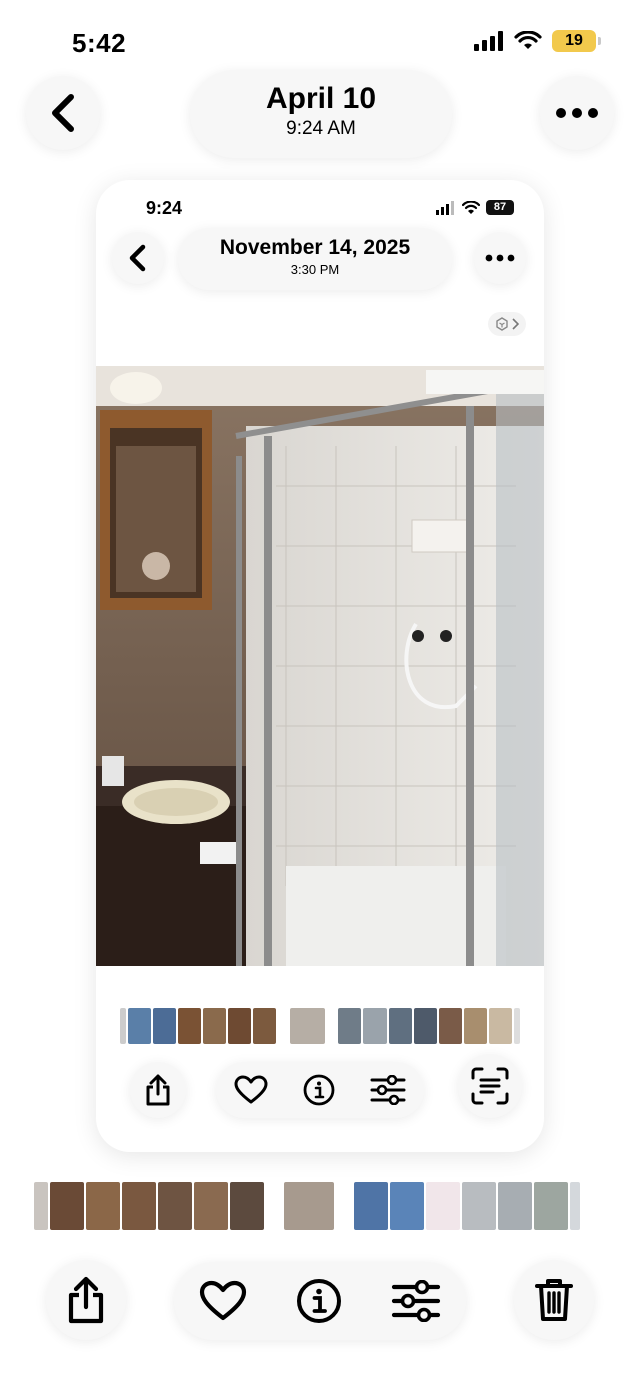  Describe the element at coordinates (528, 41) in the screenshot. I see `wifi-icon` at that location.